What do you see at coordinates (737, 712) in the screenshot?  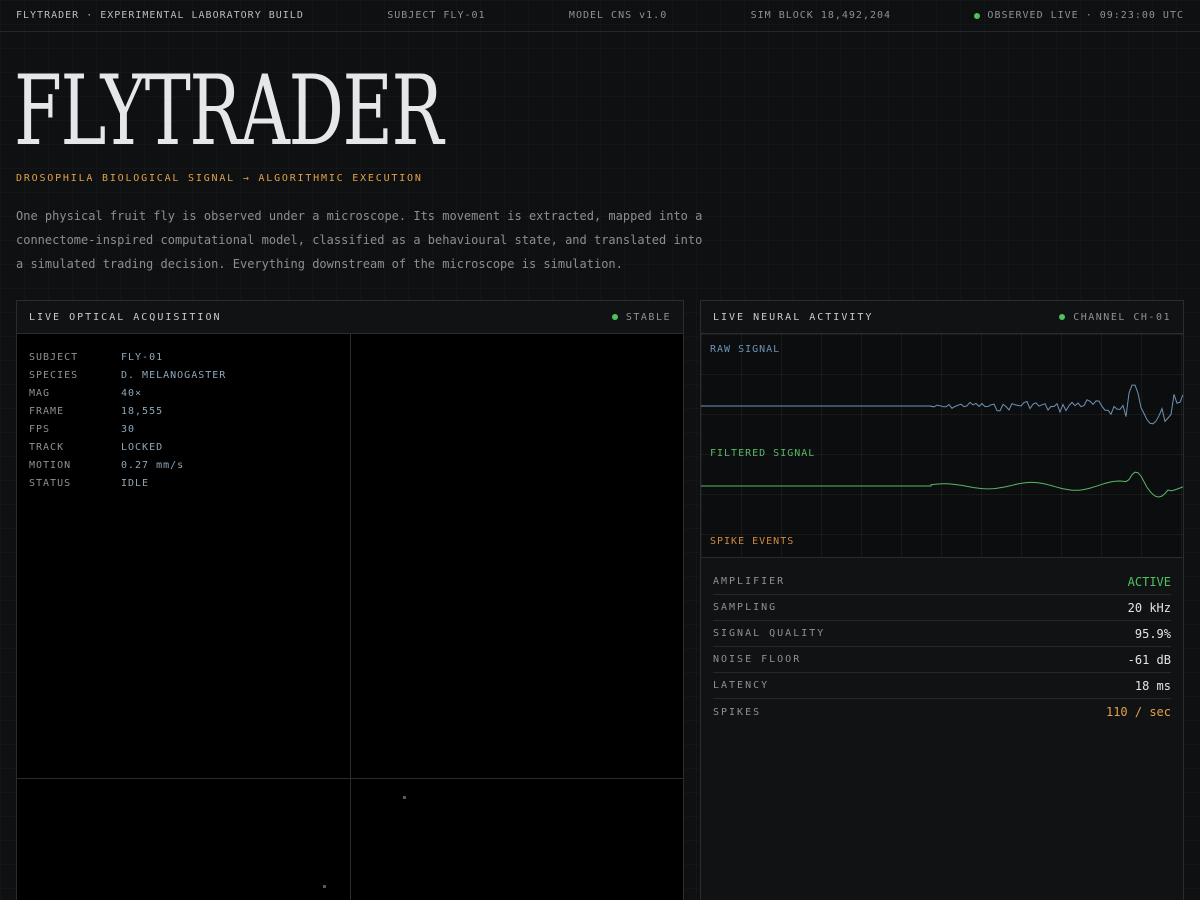 I see `stat-key: SPIKES` at bounding box center [737, 712].